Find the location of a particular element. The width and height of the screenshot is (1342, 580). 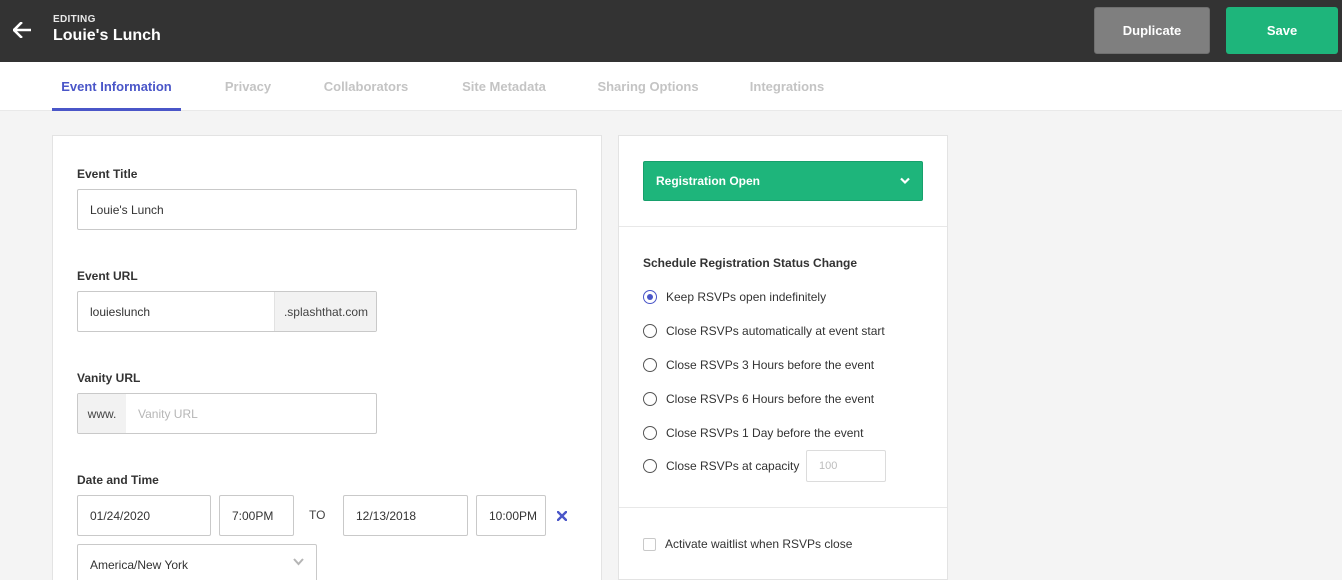

page-title: Louie's Lunch is located at coordinates (107, 35).